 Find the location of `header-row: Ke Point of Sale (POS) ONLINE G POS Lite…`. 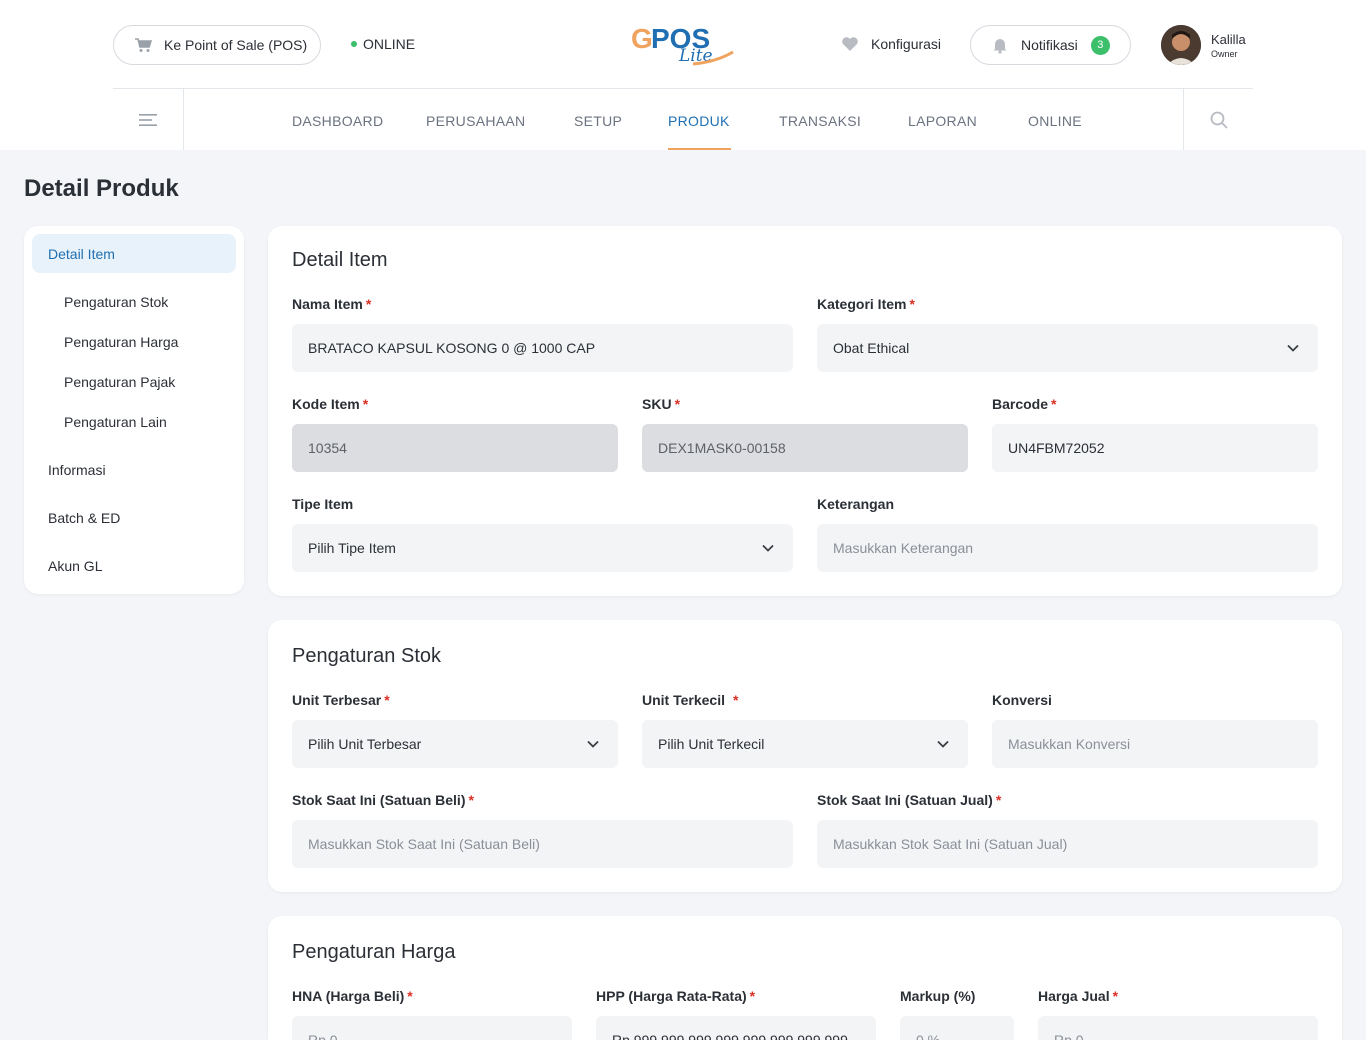

header-row: Ke Point of Sale (POS) ONLINE G POS Lite… is located at coordinates (683, 44).